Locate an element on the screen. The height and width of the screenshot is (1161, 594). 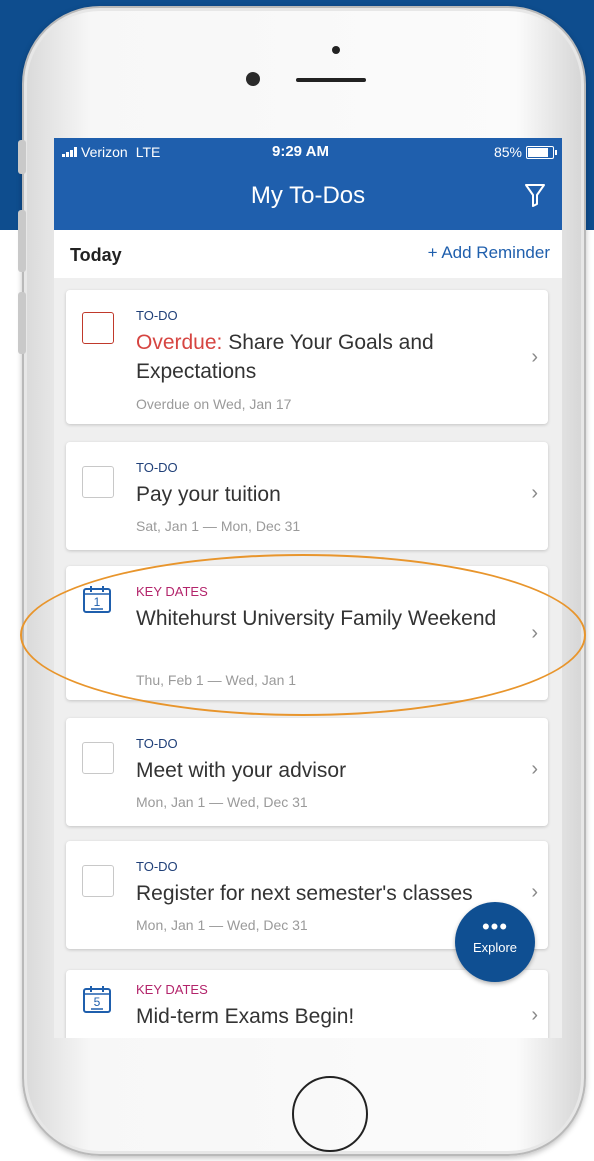
calendar-icon: 5 is located at coordinates (97, 999).